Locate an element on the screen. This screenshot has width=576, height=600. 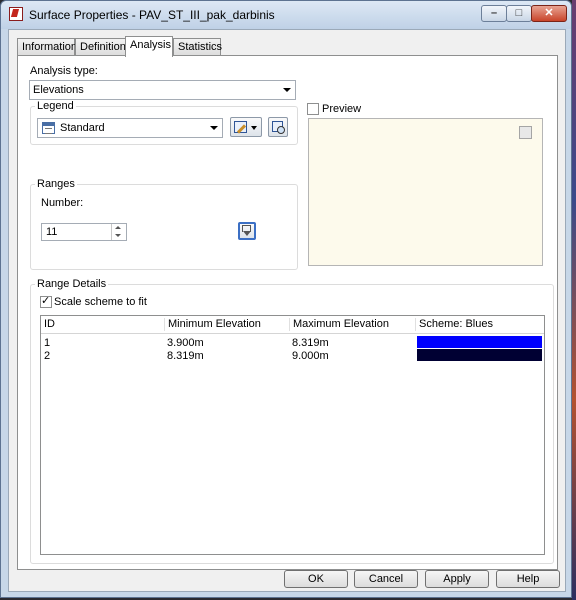
tab-analysis: Analysis is located at coordinates (149, 46).